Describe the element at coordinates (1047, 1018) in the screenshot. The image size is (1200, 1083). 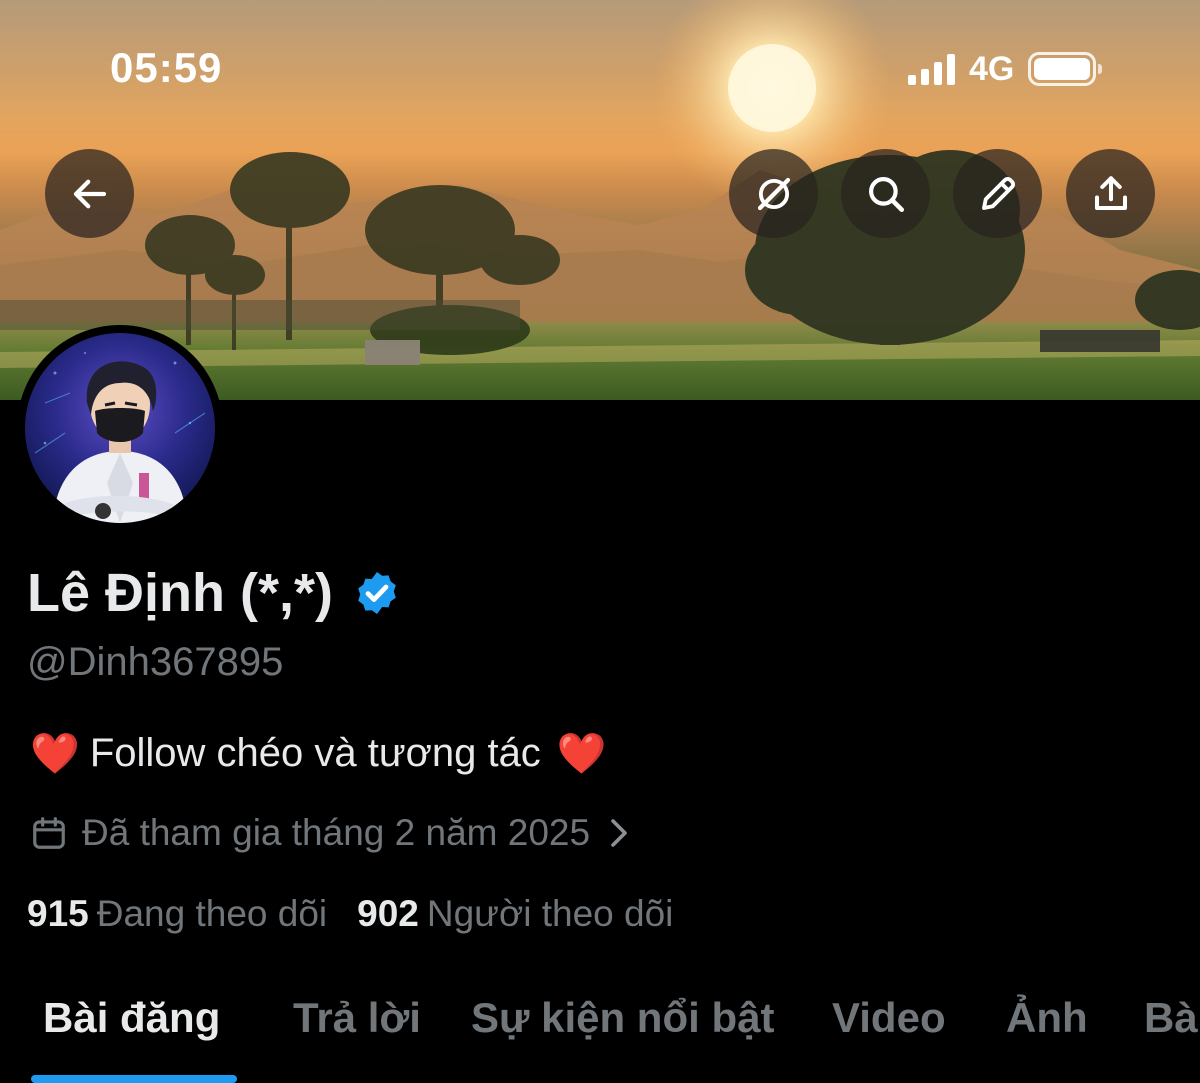
I see `tab-photos: Ảnh` at that location.